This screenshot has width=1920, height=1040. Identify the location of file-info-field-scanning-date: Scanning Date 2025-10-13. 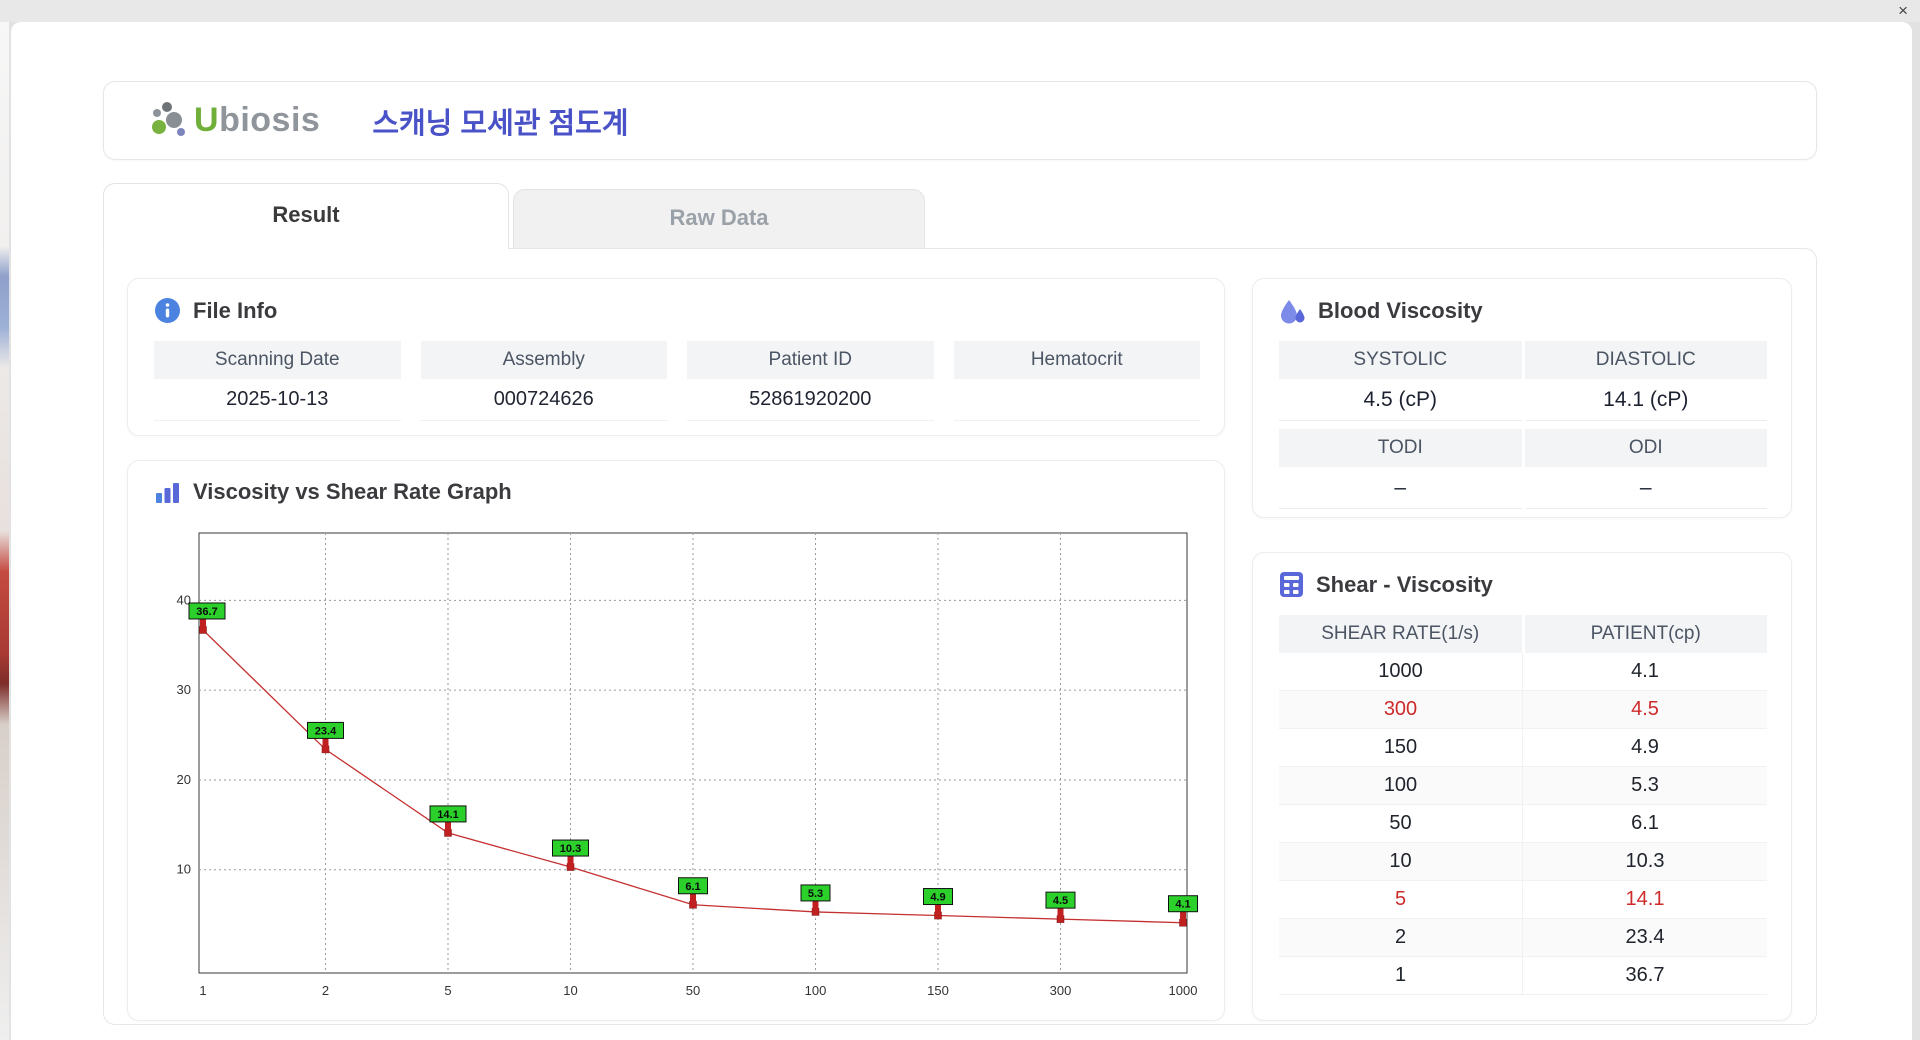
(277, 381).